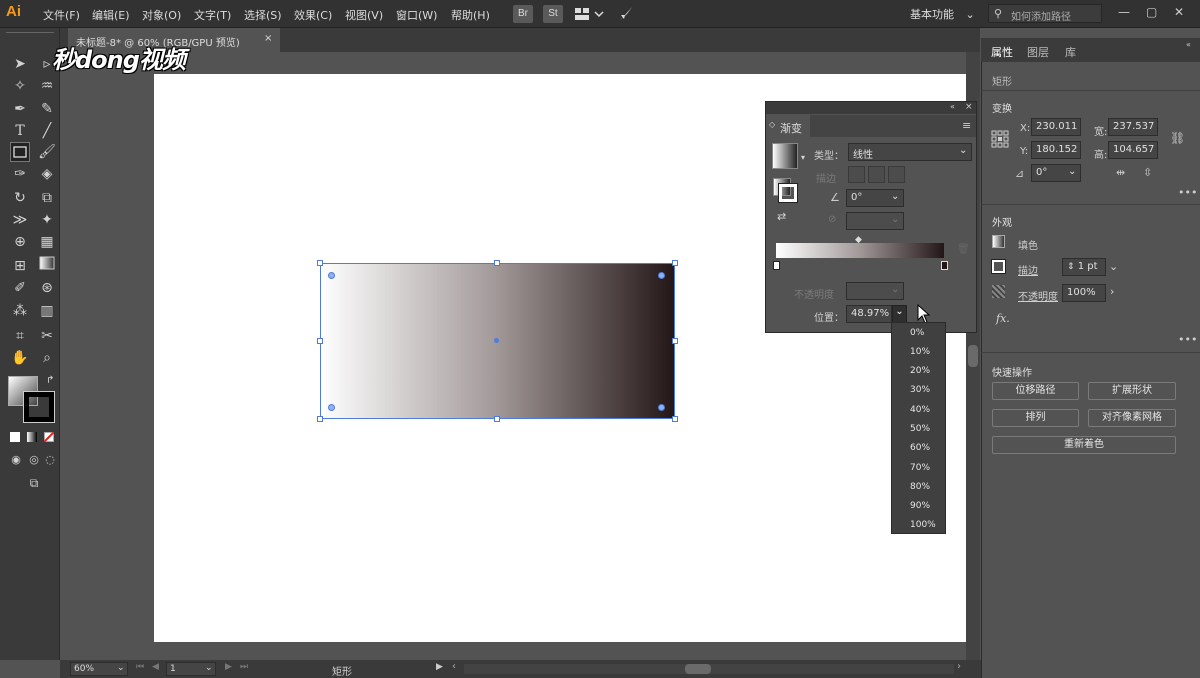  I want to click on shape-builder-tool-icon: ⊕, so click(20, 242).